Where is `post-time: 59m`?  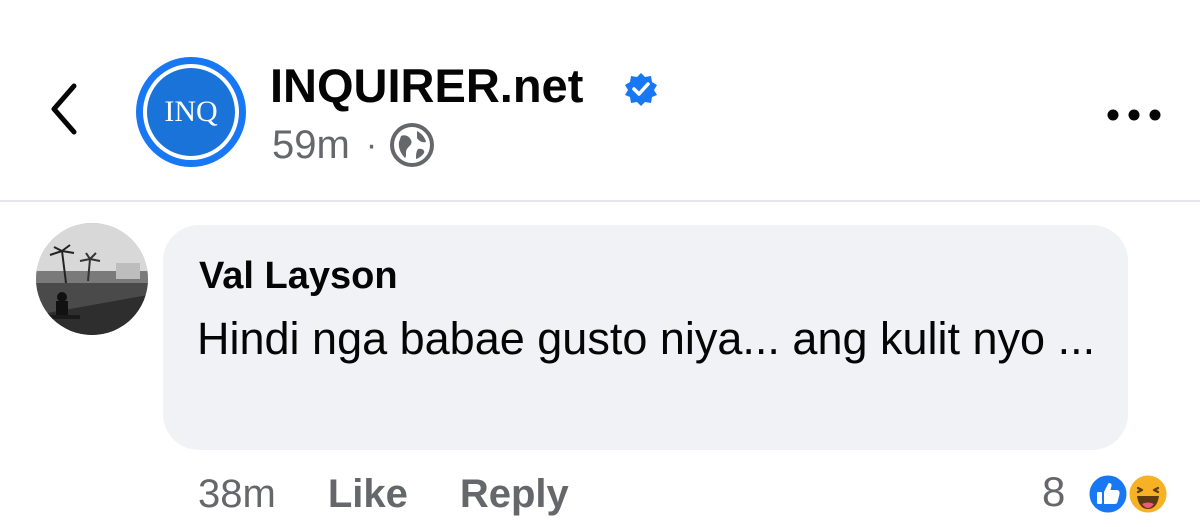
post-time: 59m is located at coordinates (311, 145).